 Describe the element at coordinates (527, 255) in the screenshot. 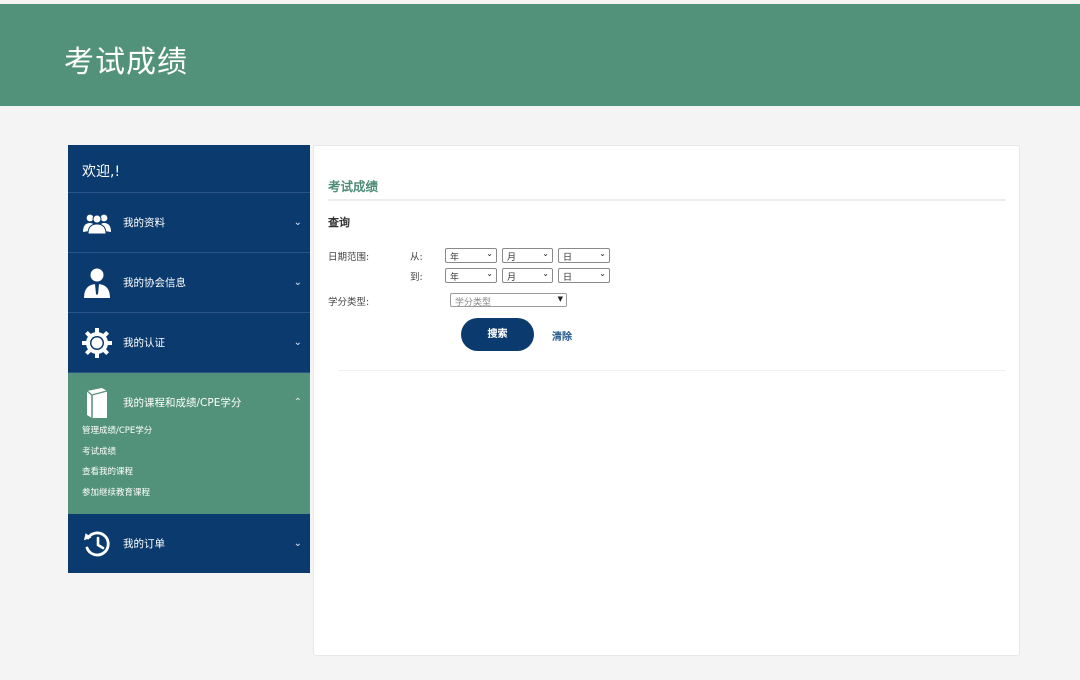

I see `from-month-select: 月 ⌄` at that location.